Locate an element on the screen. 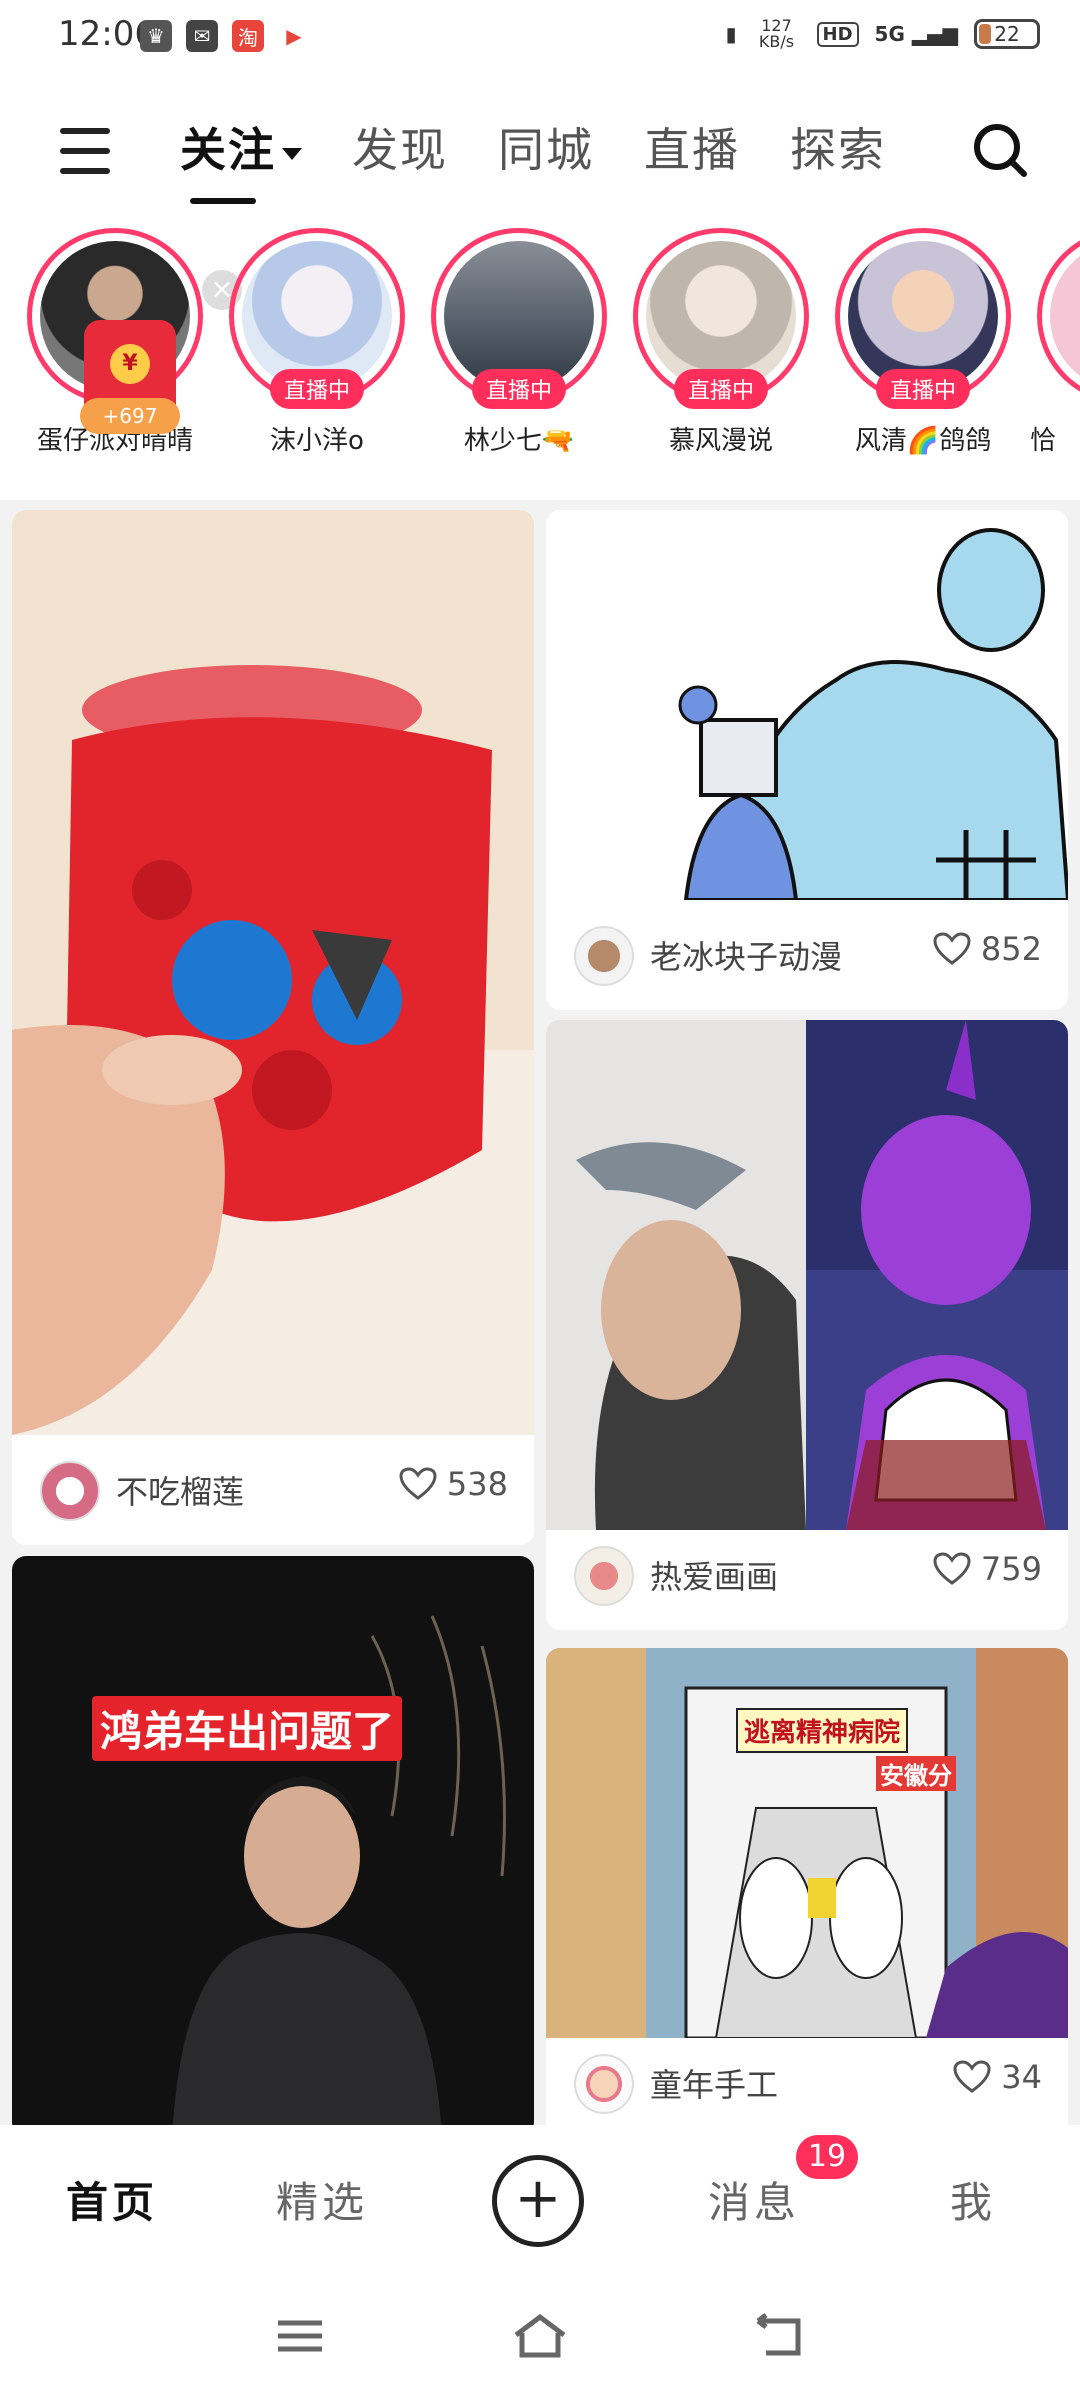 The image size is (1080, 2400). avatar is located at coordinates (1065, 316).